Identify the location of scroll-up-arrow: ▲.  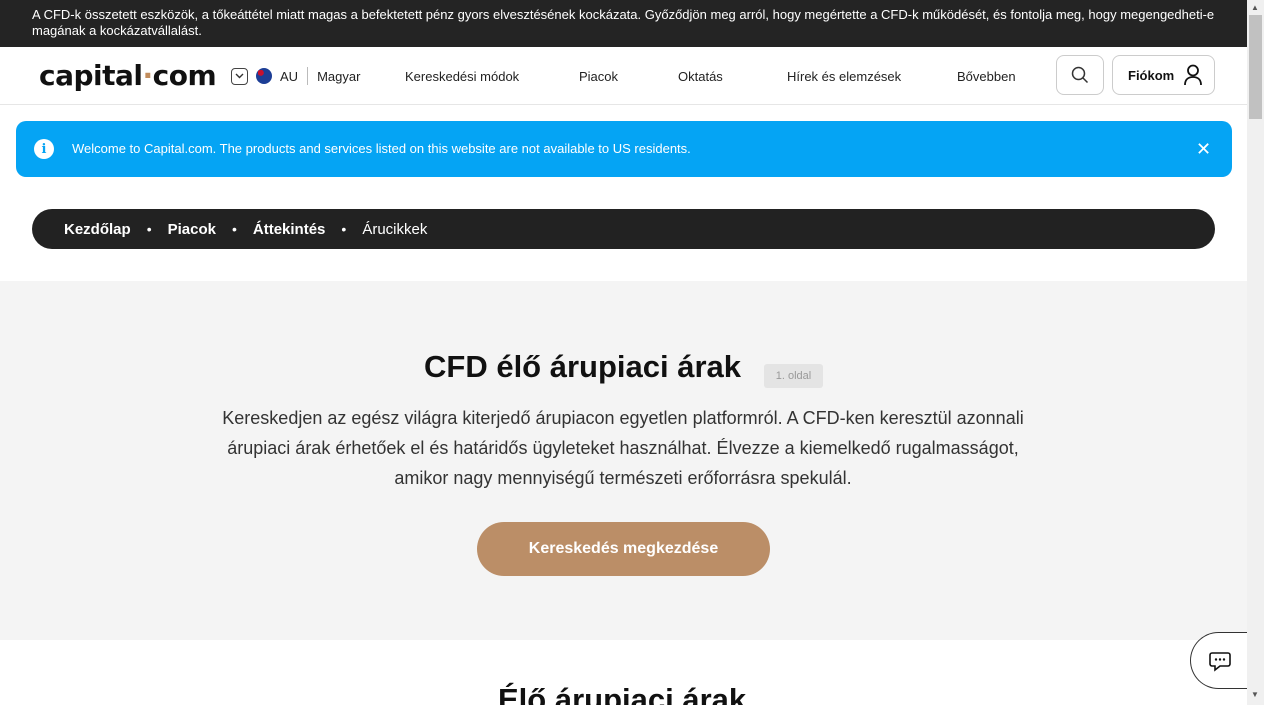
(1255, 7).